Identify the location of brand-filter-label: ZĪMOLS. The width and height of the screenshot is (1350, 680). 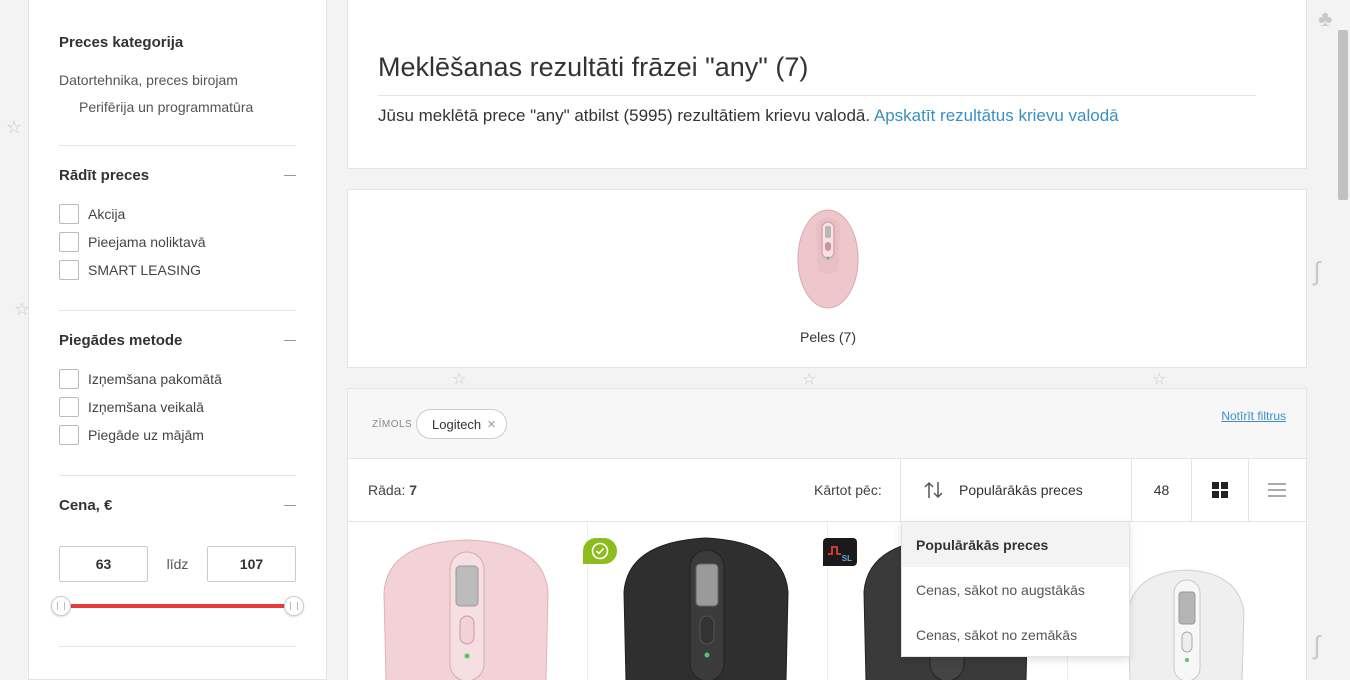
(392, 424).